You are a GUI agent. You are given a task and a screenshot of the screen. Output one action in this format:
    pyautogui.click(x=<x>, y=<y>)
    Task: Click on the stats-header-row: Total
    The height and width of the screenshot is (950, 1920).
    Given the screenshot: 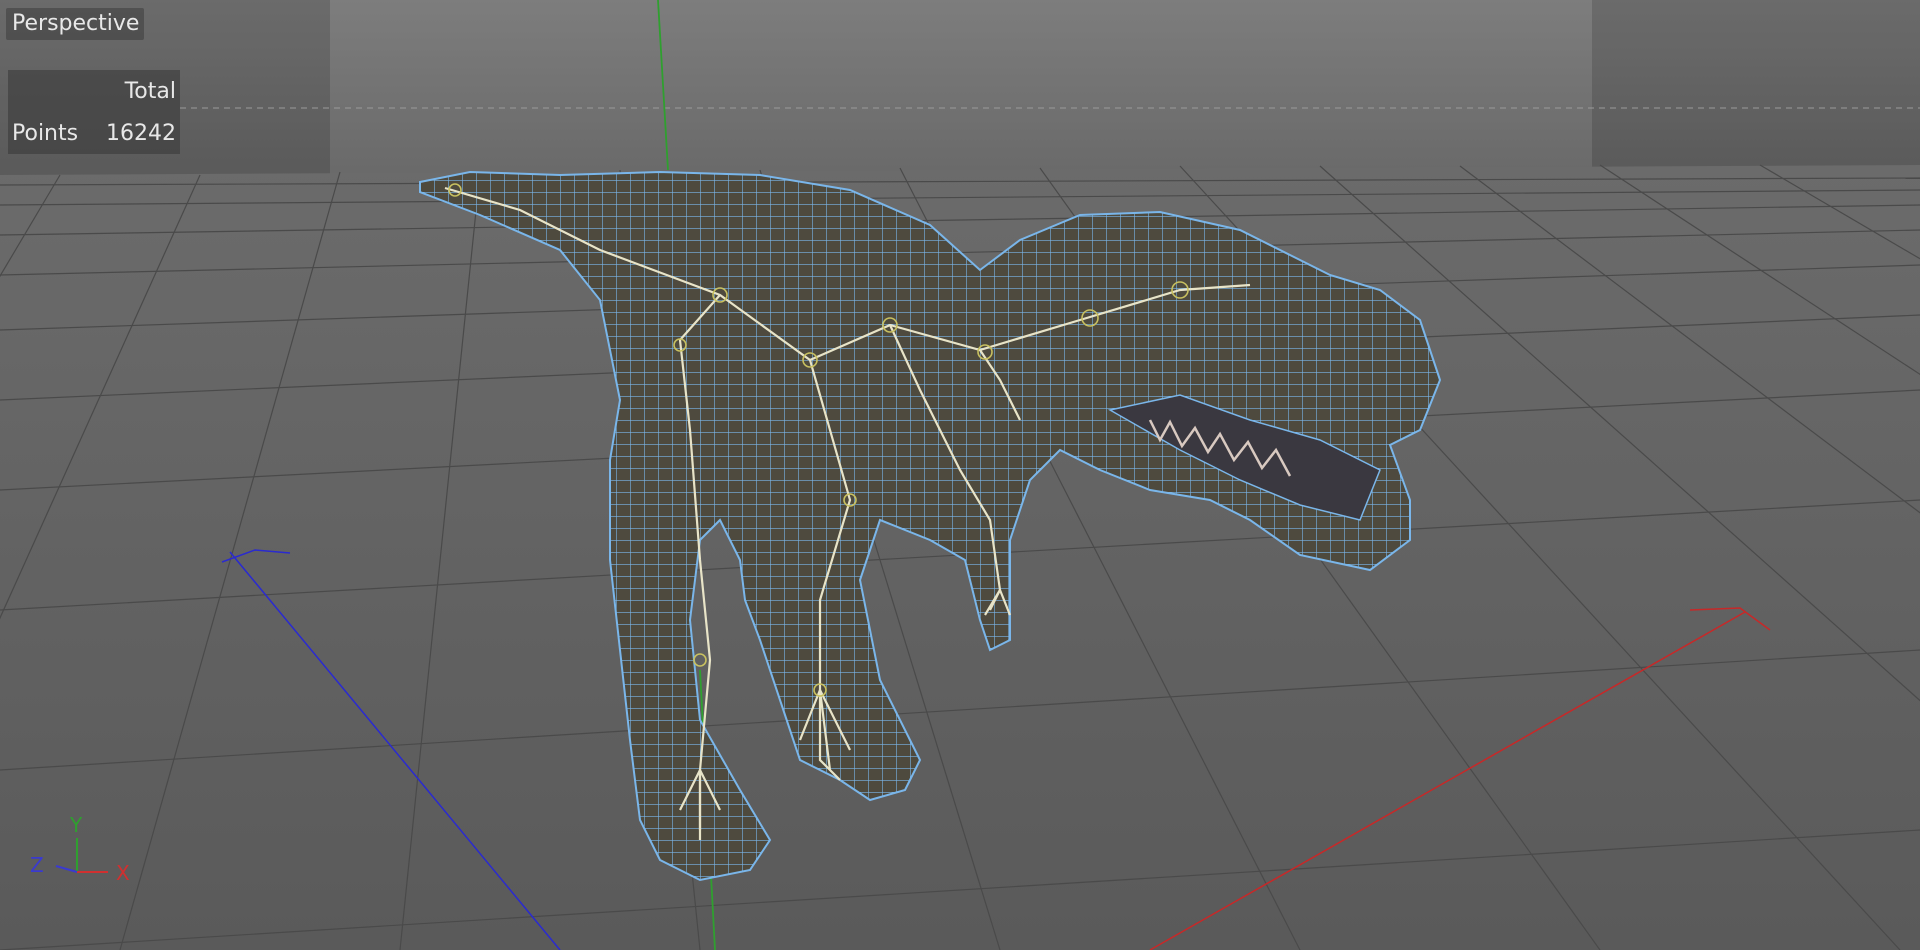 What is the action you would take?
    pyautogui.click(x=94, y=91)
    